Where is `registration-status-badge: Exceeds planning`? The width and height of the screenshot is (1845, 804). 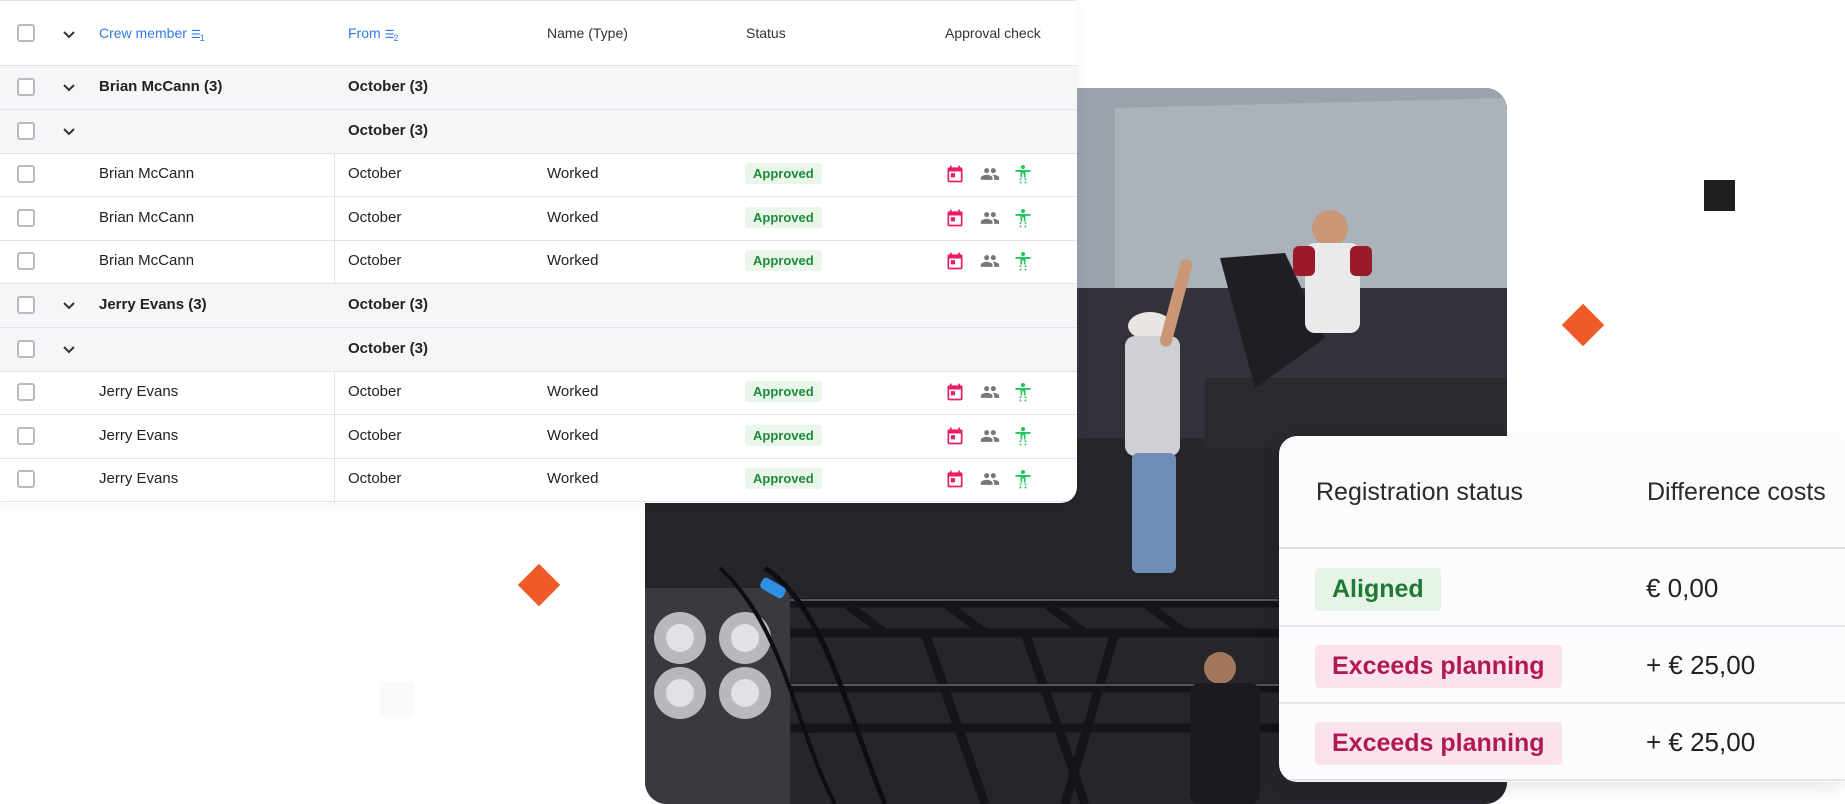
registration-status-badge: Exceeds planning is located at coordinates (1438, 666).